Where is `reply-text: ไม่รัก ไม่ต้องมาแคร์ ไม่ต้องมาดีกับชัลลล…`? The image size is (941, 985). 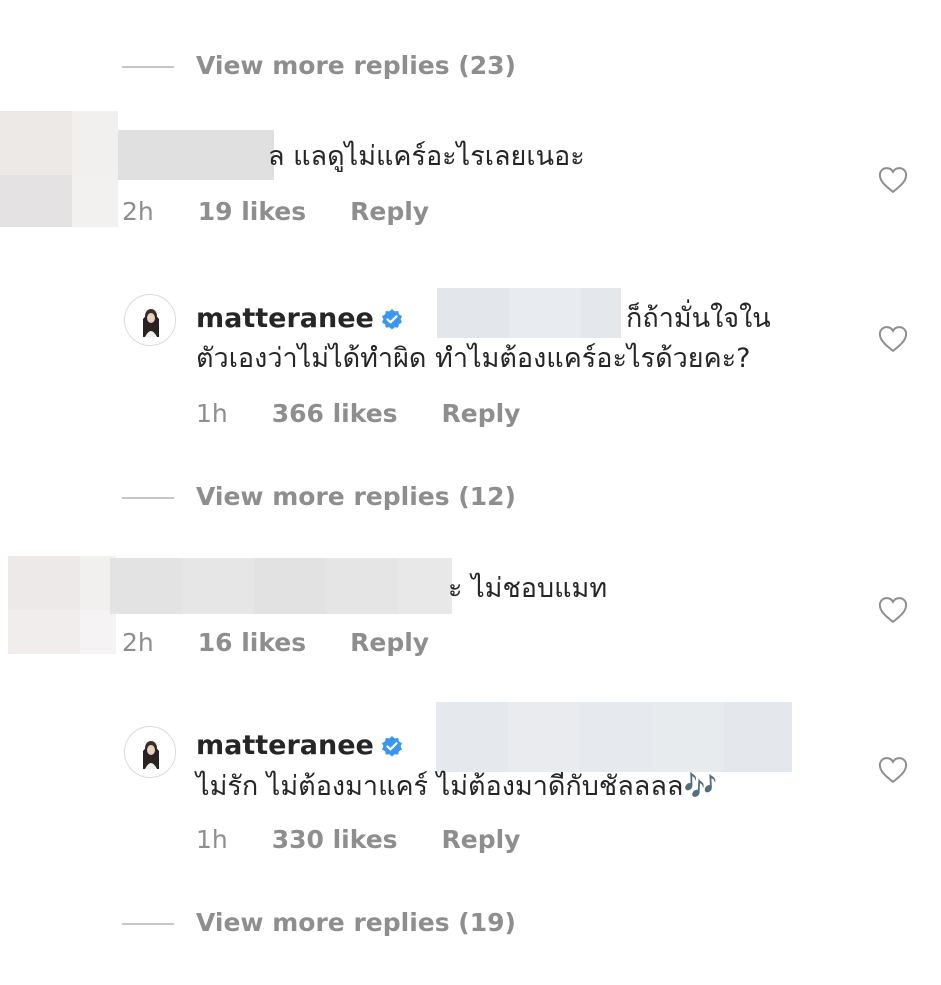
reply-text: ไม่รัก ไม่ต้องมาแคร์ ไม่ต้องมาดีกับชัลลล… is located at coordinates (440, 786).